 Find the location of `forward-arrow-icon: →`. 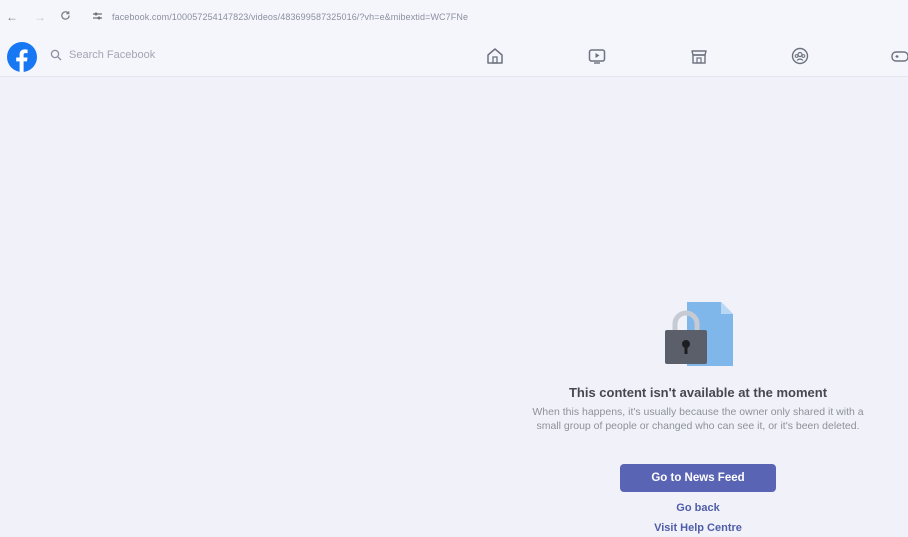

forward-arrow-icon: → is located at coordinates (40, 17).